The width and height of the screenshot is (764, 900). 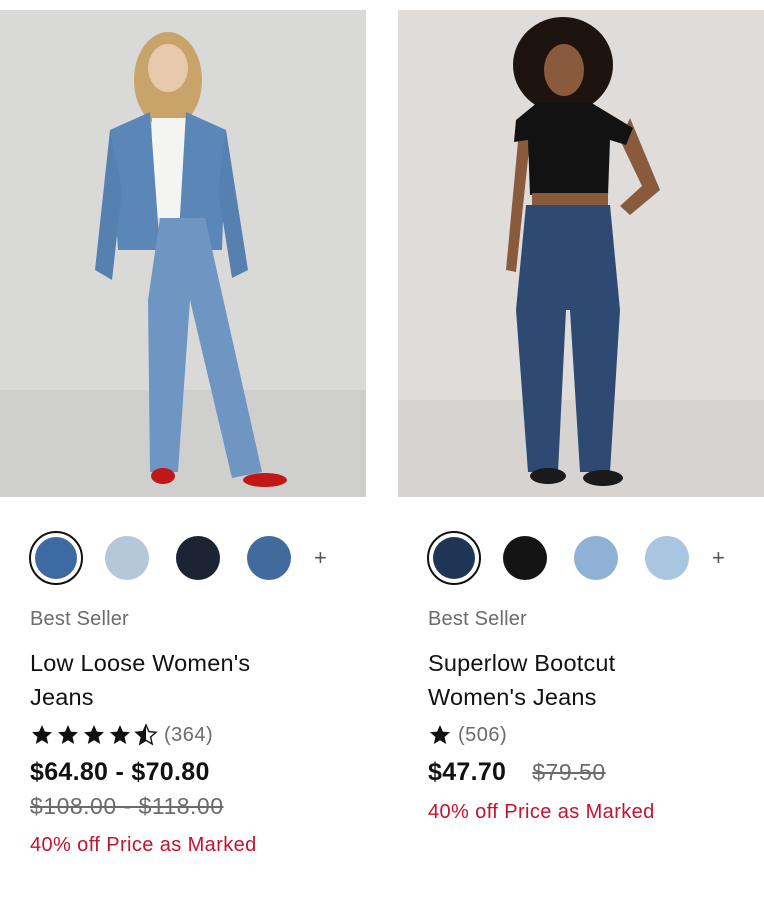 What do you see at coordinates (593, 735) in the screenshot?
I see `rating: (506)` at bounding box center [593, 735].